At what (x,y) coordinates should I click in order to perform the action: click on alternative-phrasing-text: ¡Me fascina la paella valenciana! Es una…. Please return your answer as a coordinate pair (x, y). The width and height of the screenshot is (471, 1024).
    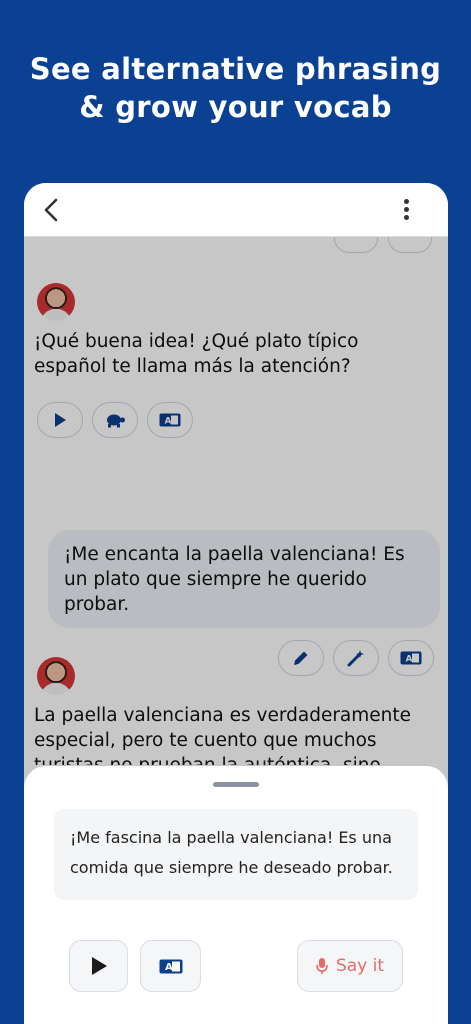
    Looking at the image, I should click on (231, 852).